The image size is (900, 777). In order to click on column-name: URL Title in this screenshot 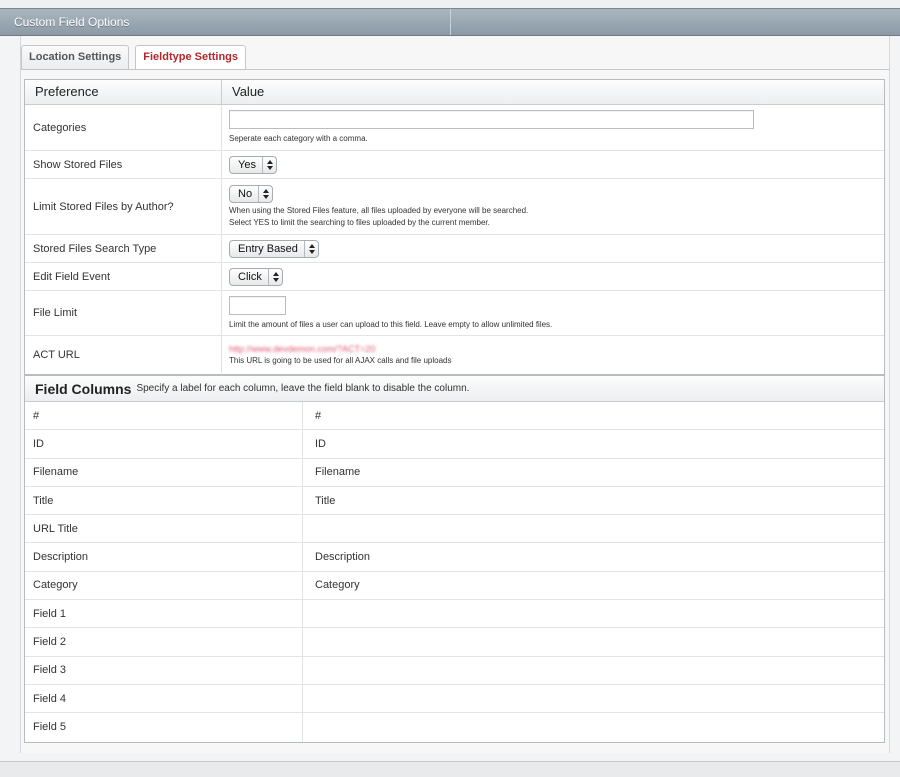, I will do `click(164, 529)`.